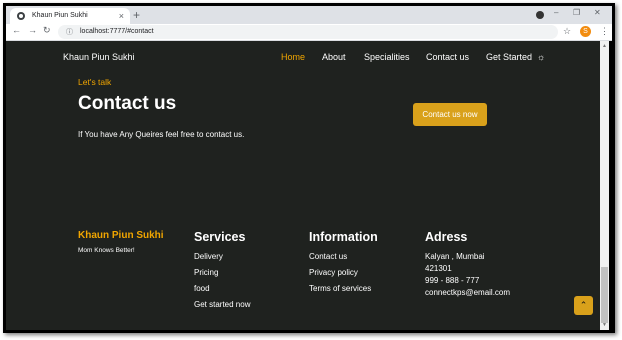 The width and height of the screenshot is (622, 340). Describe the element at coordinates (438, 268) in the screenshot. I see `address-pincode: 421301` at that location.